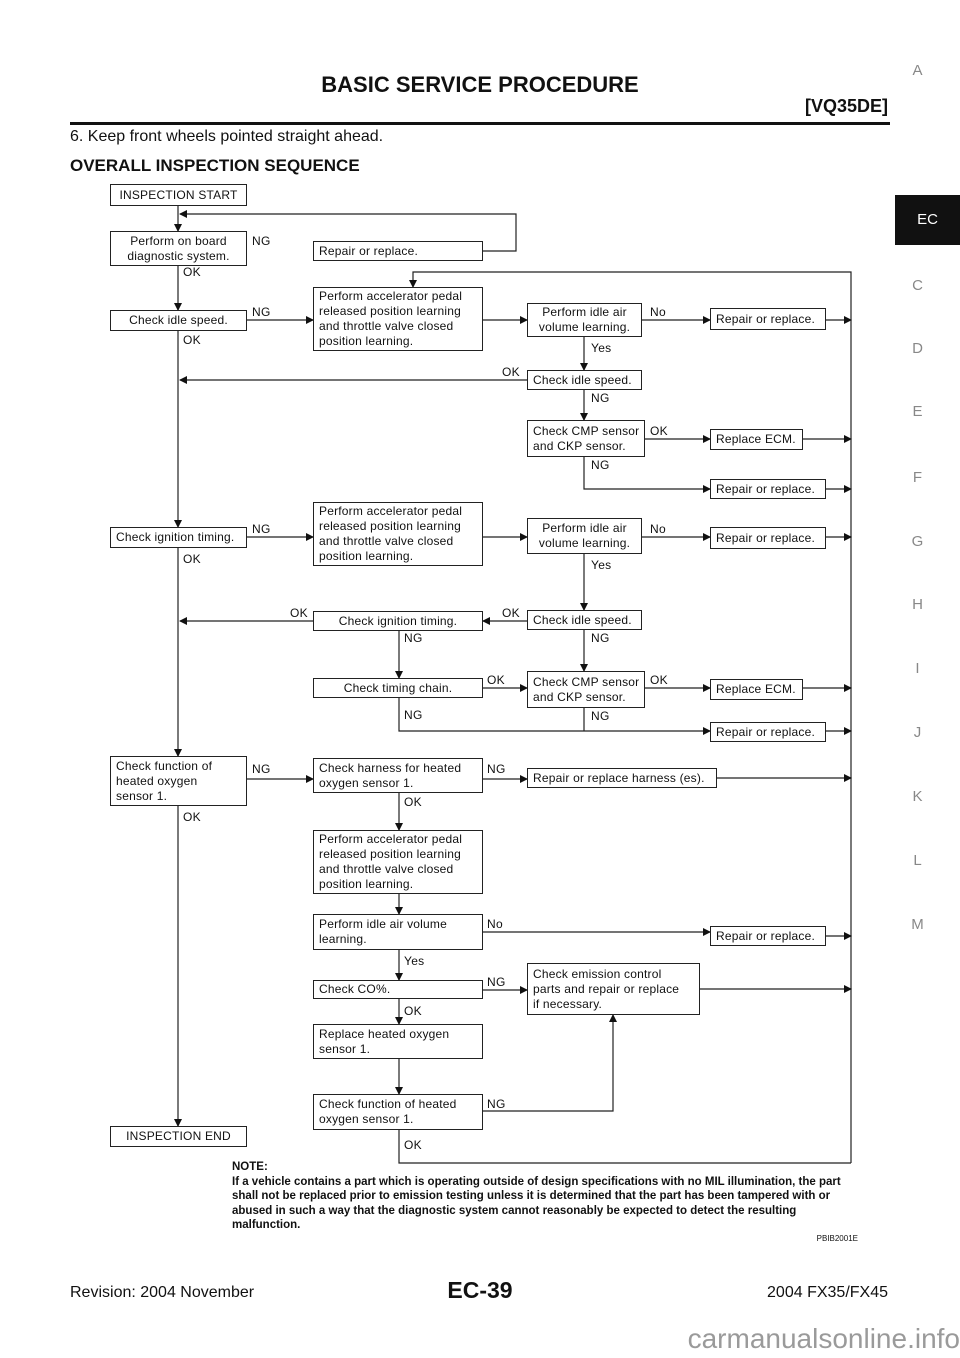 Image resolution: width=960 pixels, height=1358 pixels. I want to click on flow-node-repair2: Repair or replace., so click(768, 319).